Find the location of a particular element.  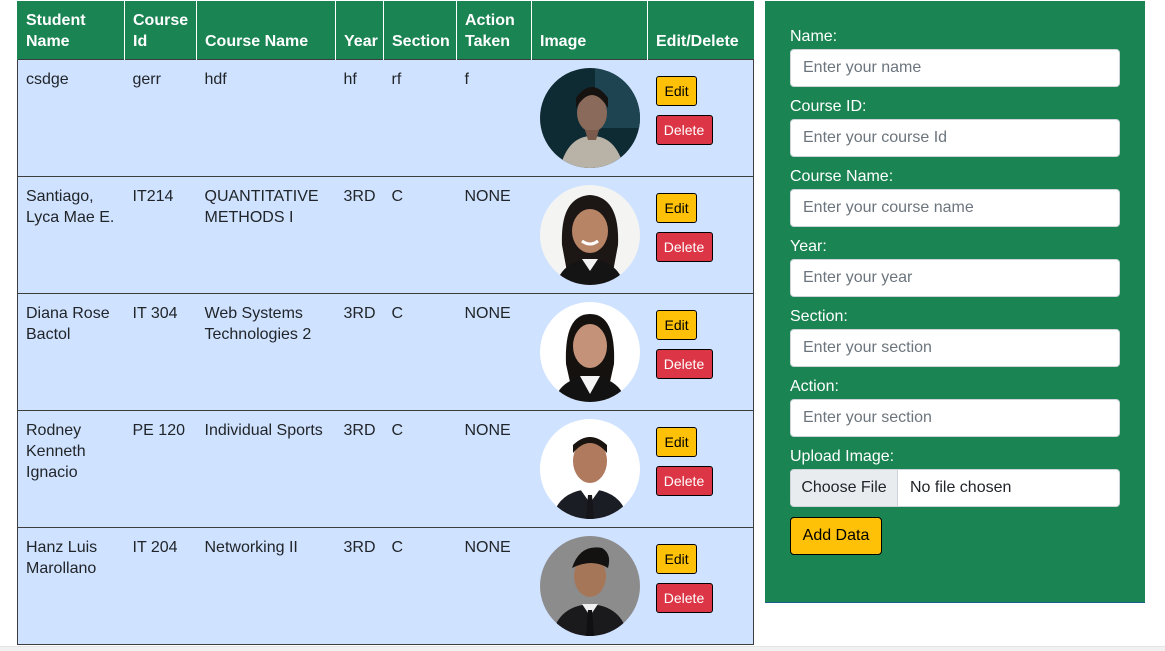

cell-course-id: gerr is located at coordinates (160, 117).